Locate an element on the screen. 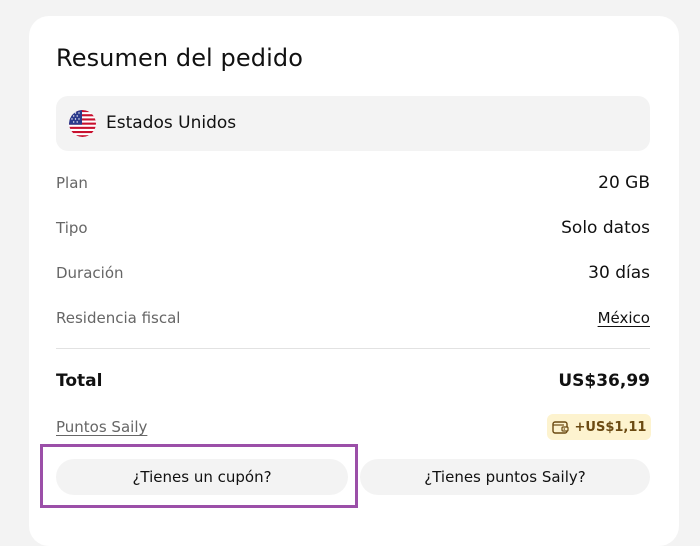  total-label: Total is located at coordinates (79, 381).